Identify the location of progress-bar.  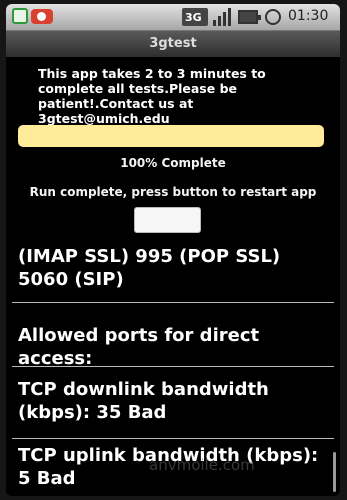
(171, 136).